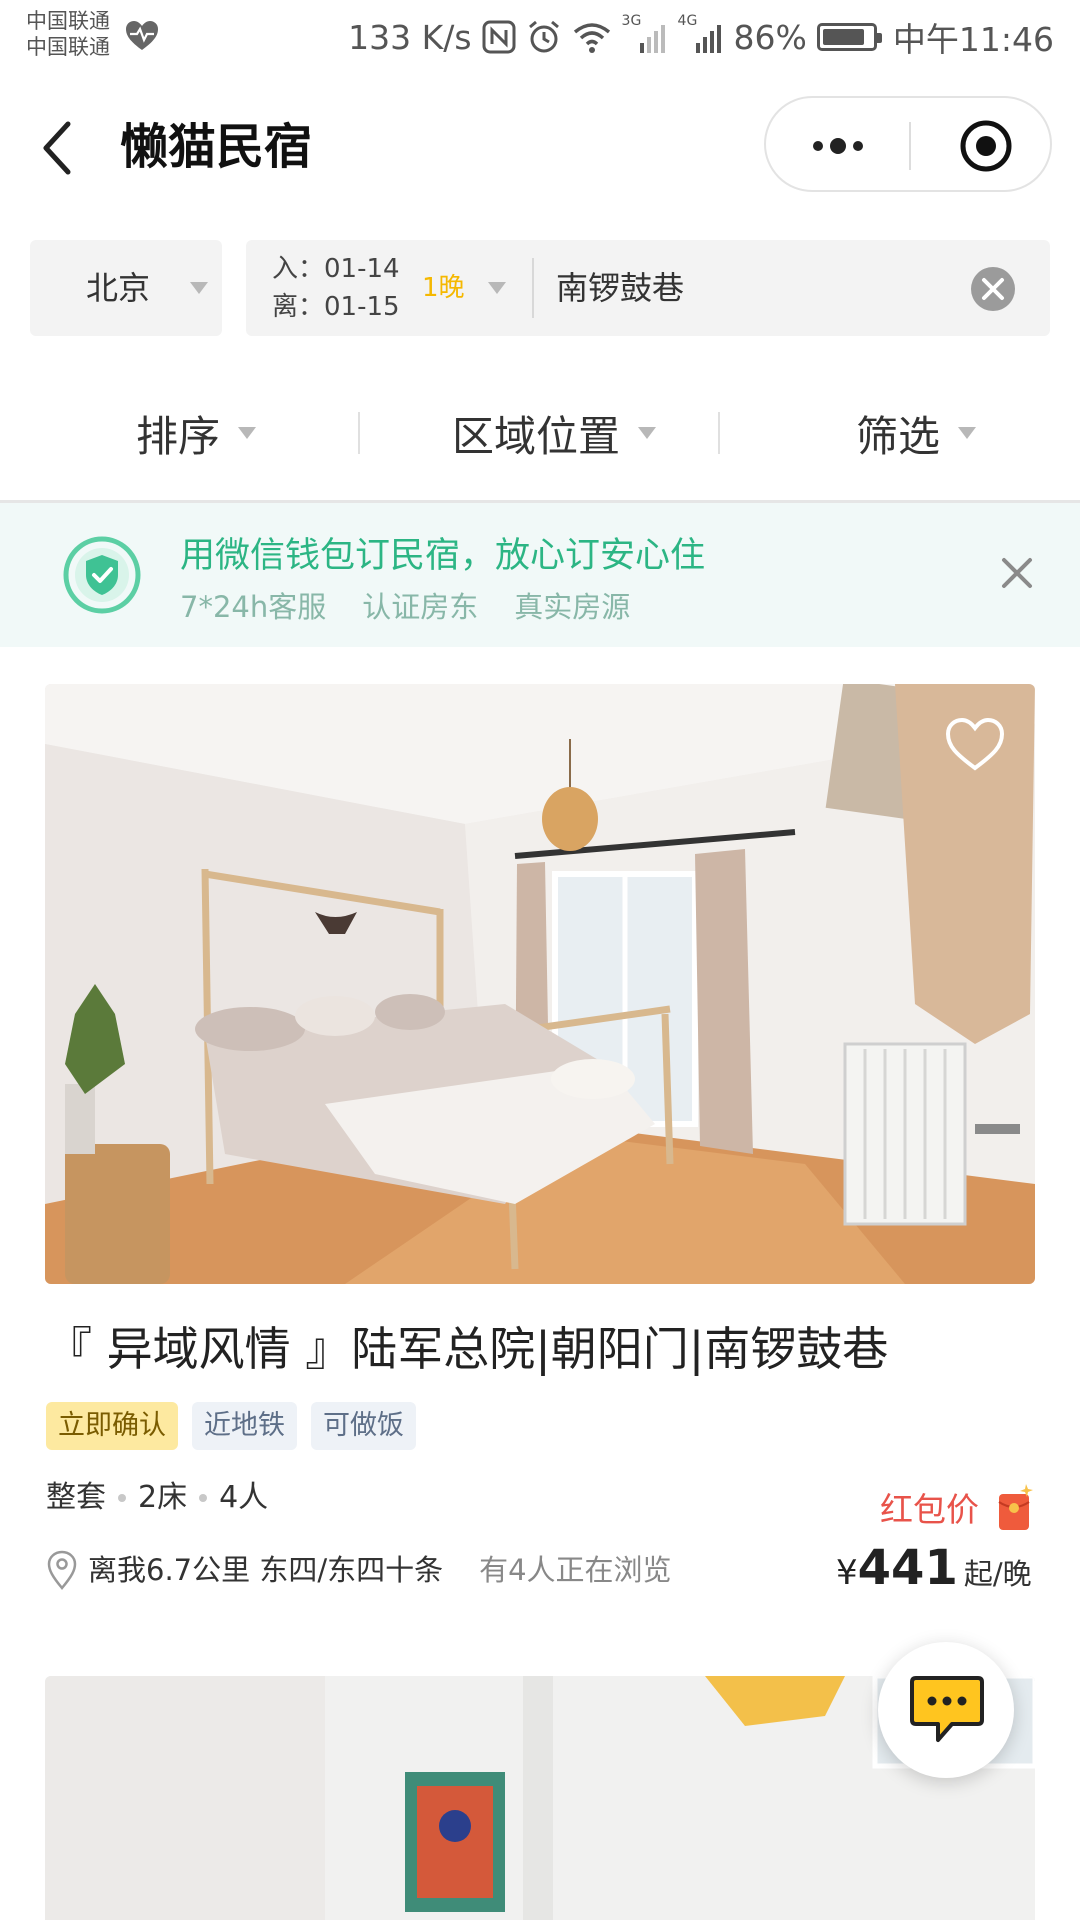  I want to click on filter-bar: 排序 区域位置 筛选, so click(540, 433).